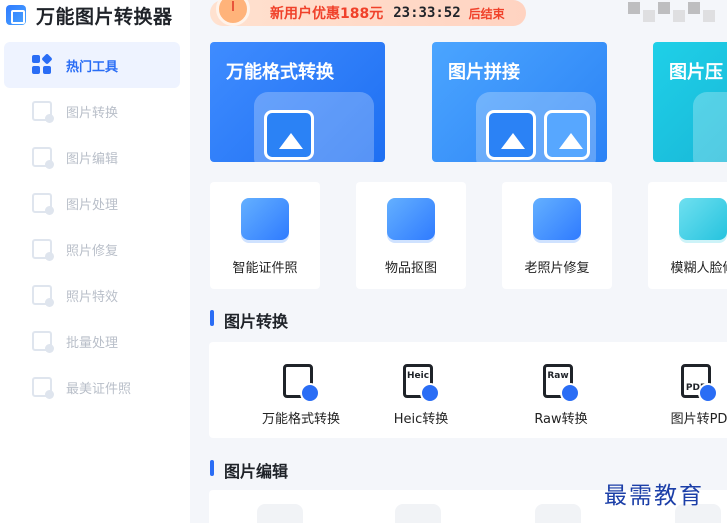 This screenshot has height=523, width=727. What do you see at coordinates (314, 127) in the screenshot?
I see `convert-illustration-icon` at bounding box center [314, 127].